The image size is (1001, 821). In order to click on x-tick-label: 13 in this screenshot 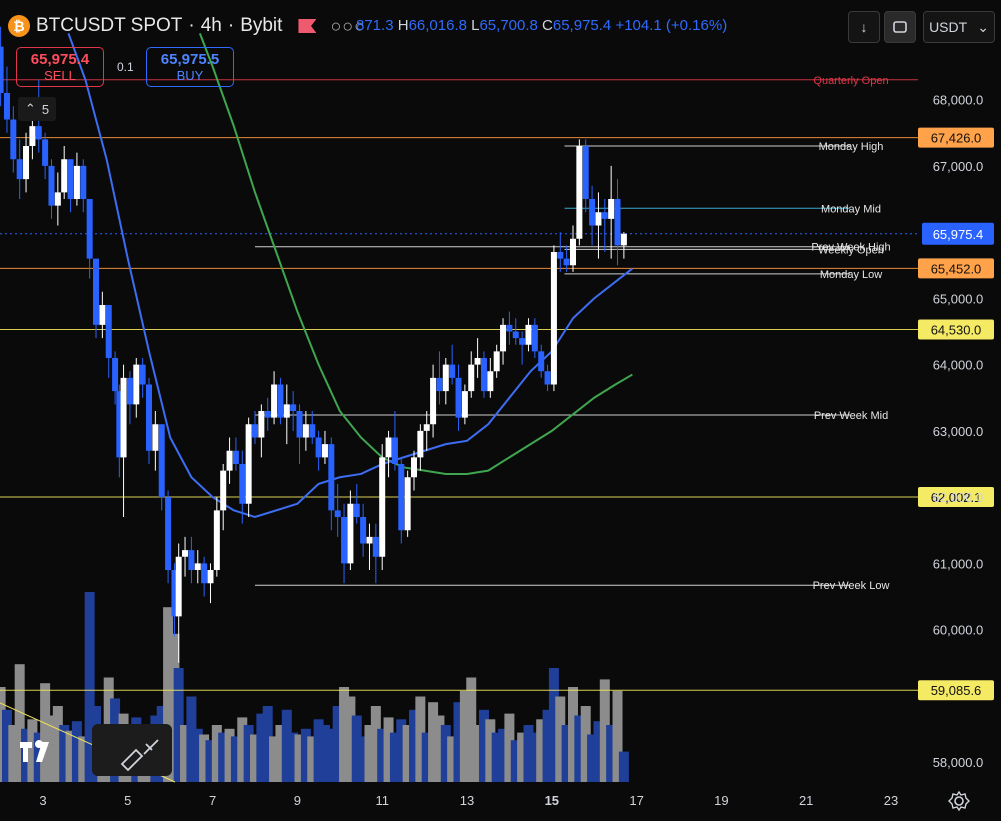, I will do `click(467, 800)`.